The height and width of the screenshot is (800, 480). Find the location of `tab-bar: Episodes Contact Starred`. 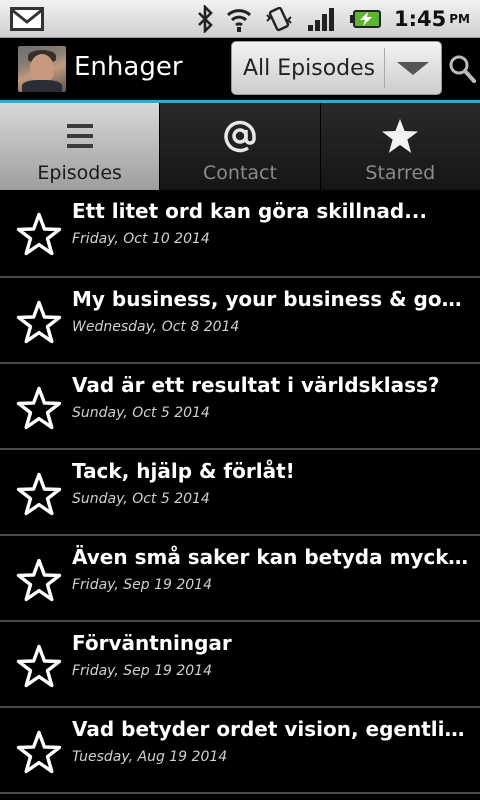

tab-bar: Episodes Contact Starred is located at coordinates (240, 146).